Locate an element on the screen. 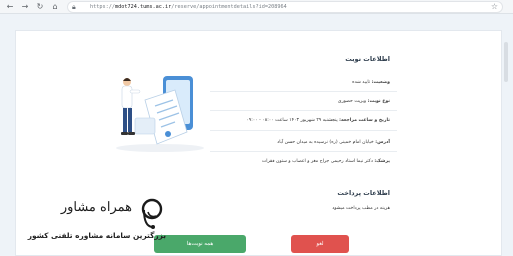 The height and width of the screenshot is (256, 513). page-scrollbar is located at coordinates (506, 62).